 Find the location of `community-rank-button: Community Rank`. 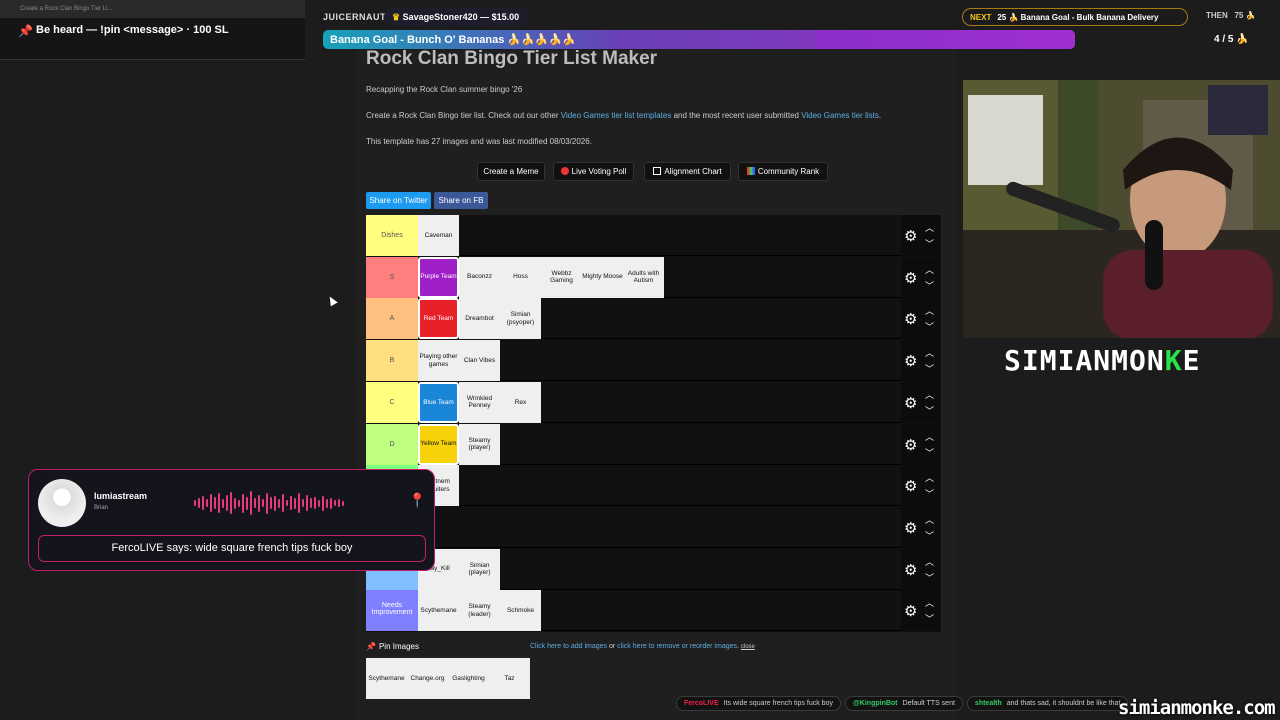

community-rank-button: Community Rank is located at coordinates (783, 171).